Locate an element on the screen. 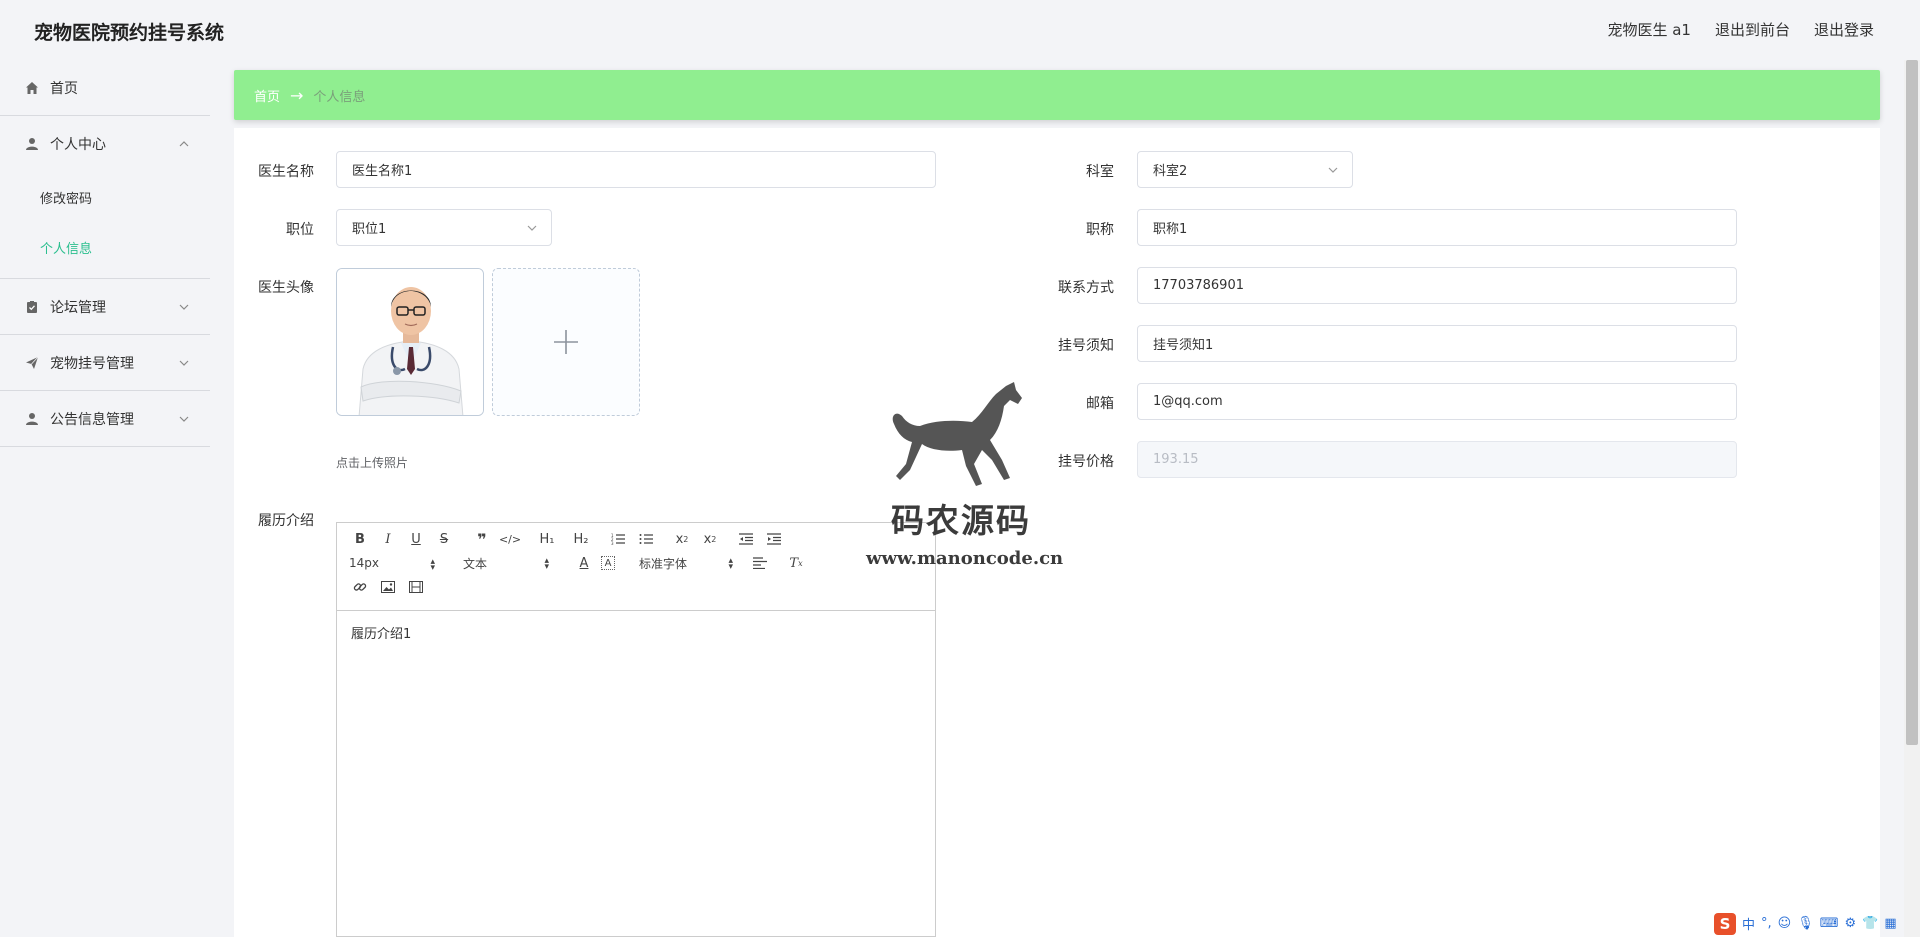  send-icon is located at coordinates (32, 363).